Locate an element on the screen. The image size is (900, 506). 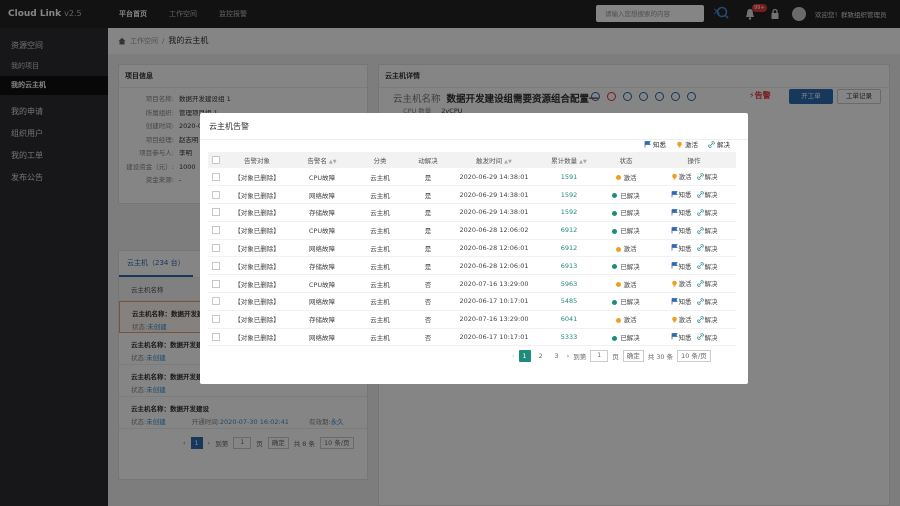
cell-trigger-time: 2020-06-28 12:06:02 is located at coordinates (494, 230).